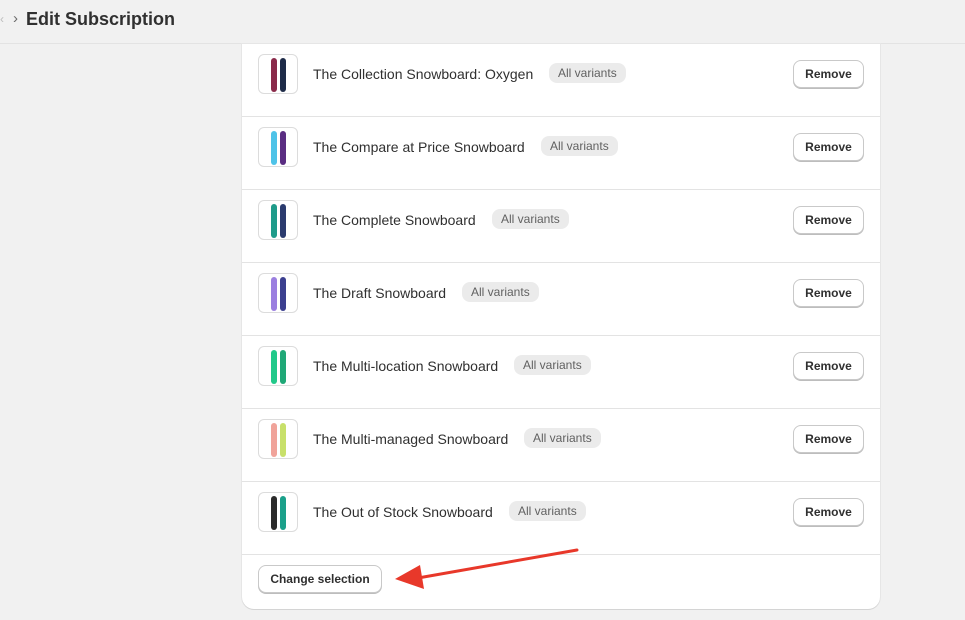  Describe the element at coordinates (380, 293) in the screenshot. I see `product-name: The Draft Snowboard` at that location.